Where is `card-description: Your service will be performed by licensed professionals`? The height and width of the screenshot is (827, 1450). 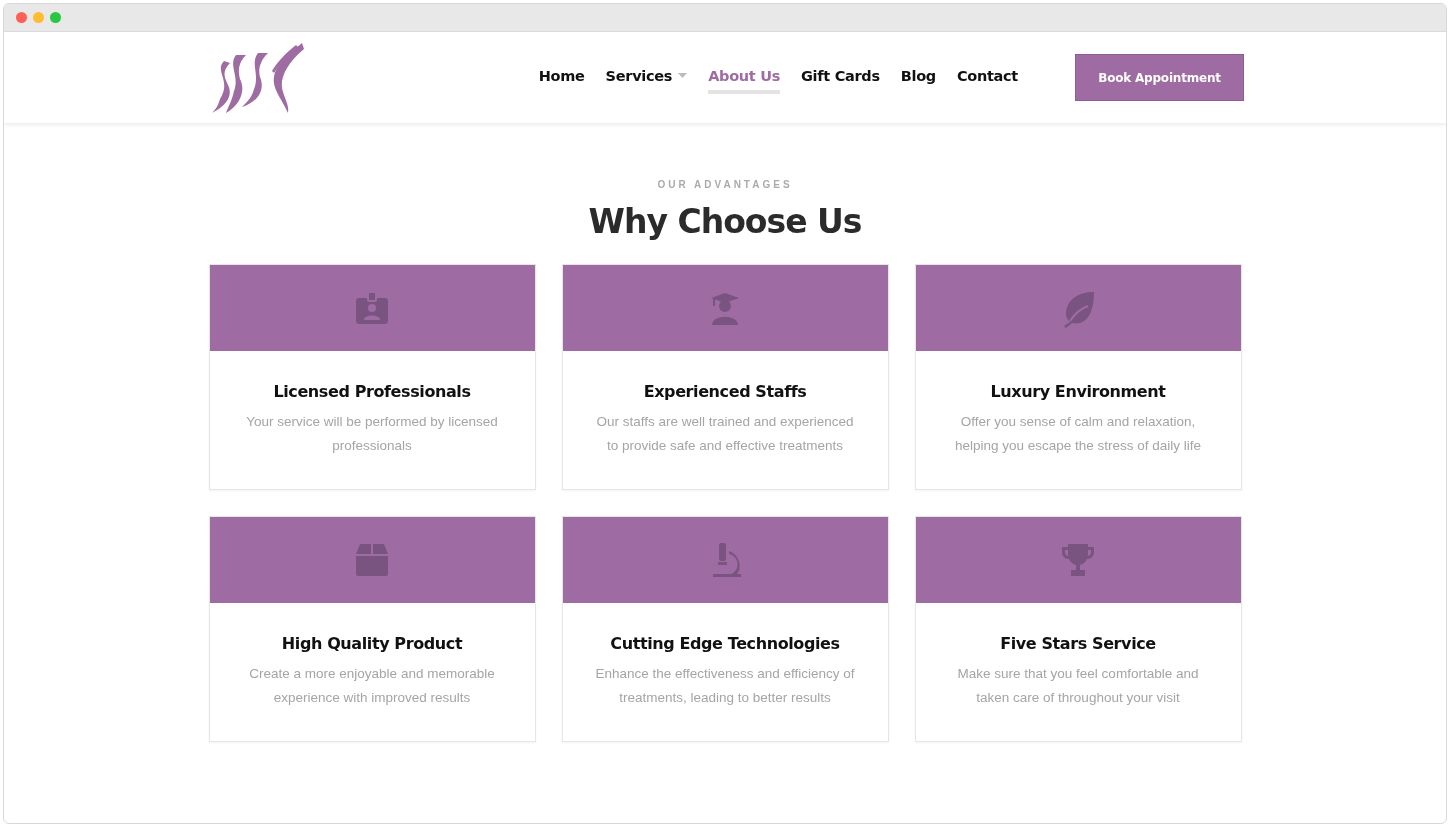
card-description: Your service will be performed by licensed professionals is located at coordinates (372, 434).